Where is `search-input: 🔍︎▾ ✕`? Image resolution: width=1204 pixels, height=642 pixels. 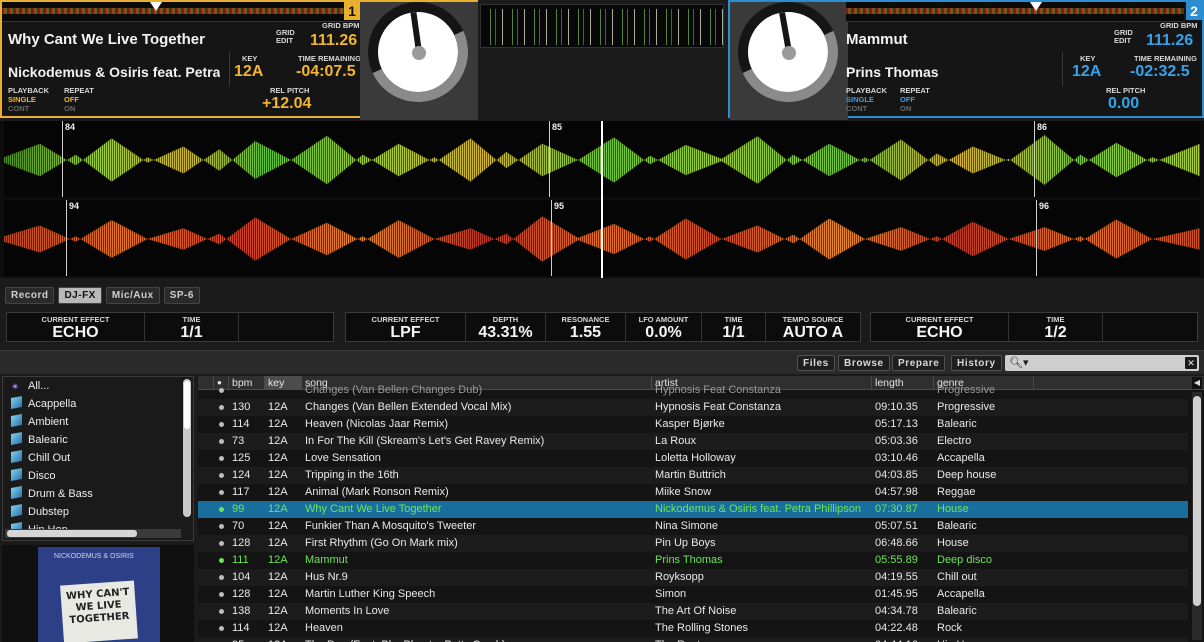 search-input: 🔍︎▾ ✕ is located at coordinates (1102, 363).